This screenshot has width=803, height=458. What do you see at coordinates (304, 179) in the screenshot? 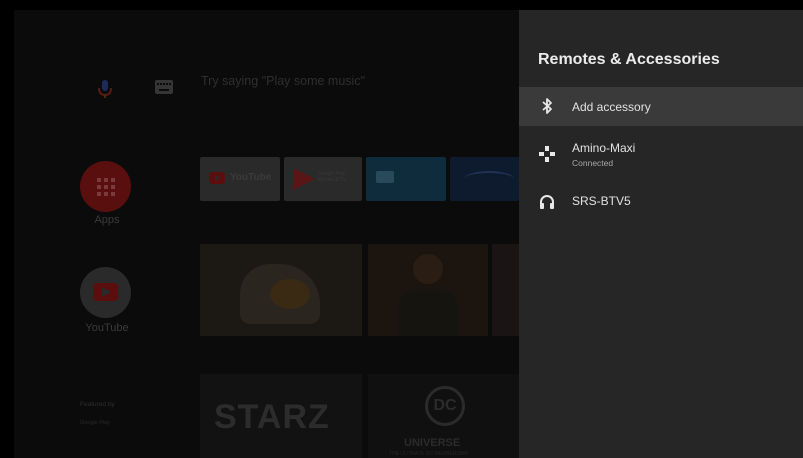
I see `play-movies-icon` at bounding box center [304, 179].